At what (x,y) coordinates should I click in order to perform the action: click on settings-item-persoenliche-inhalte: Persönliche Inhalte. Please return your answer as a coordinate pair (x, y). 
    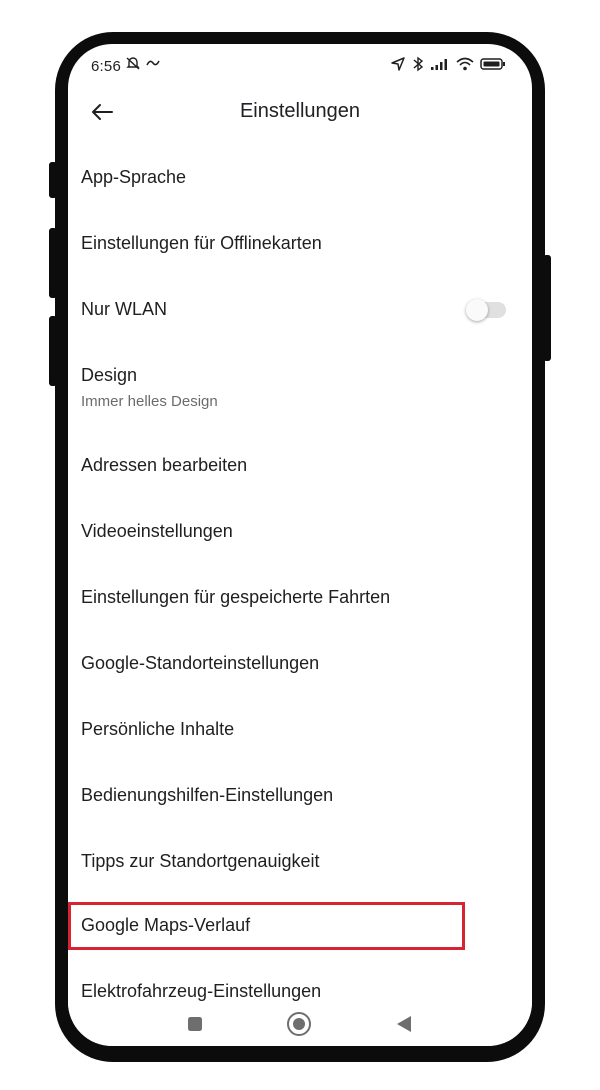
    Looking at the image, I should click on (300, 730).